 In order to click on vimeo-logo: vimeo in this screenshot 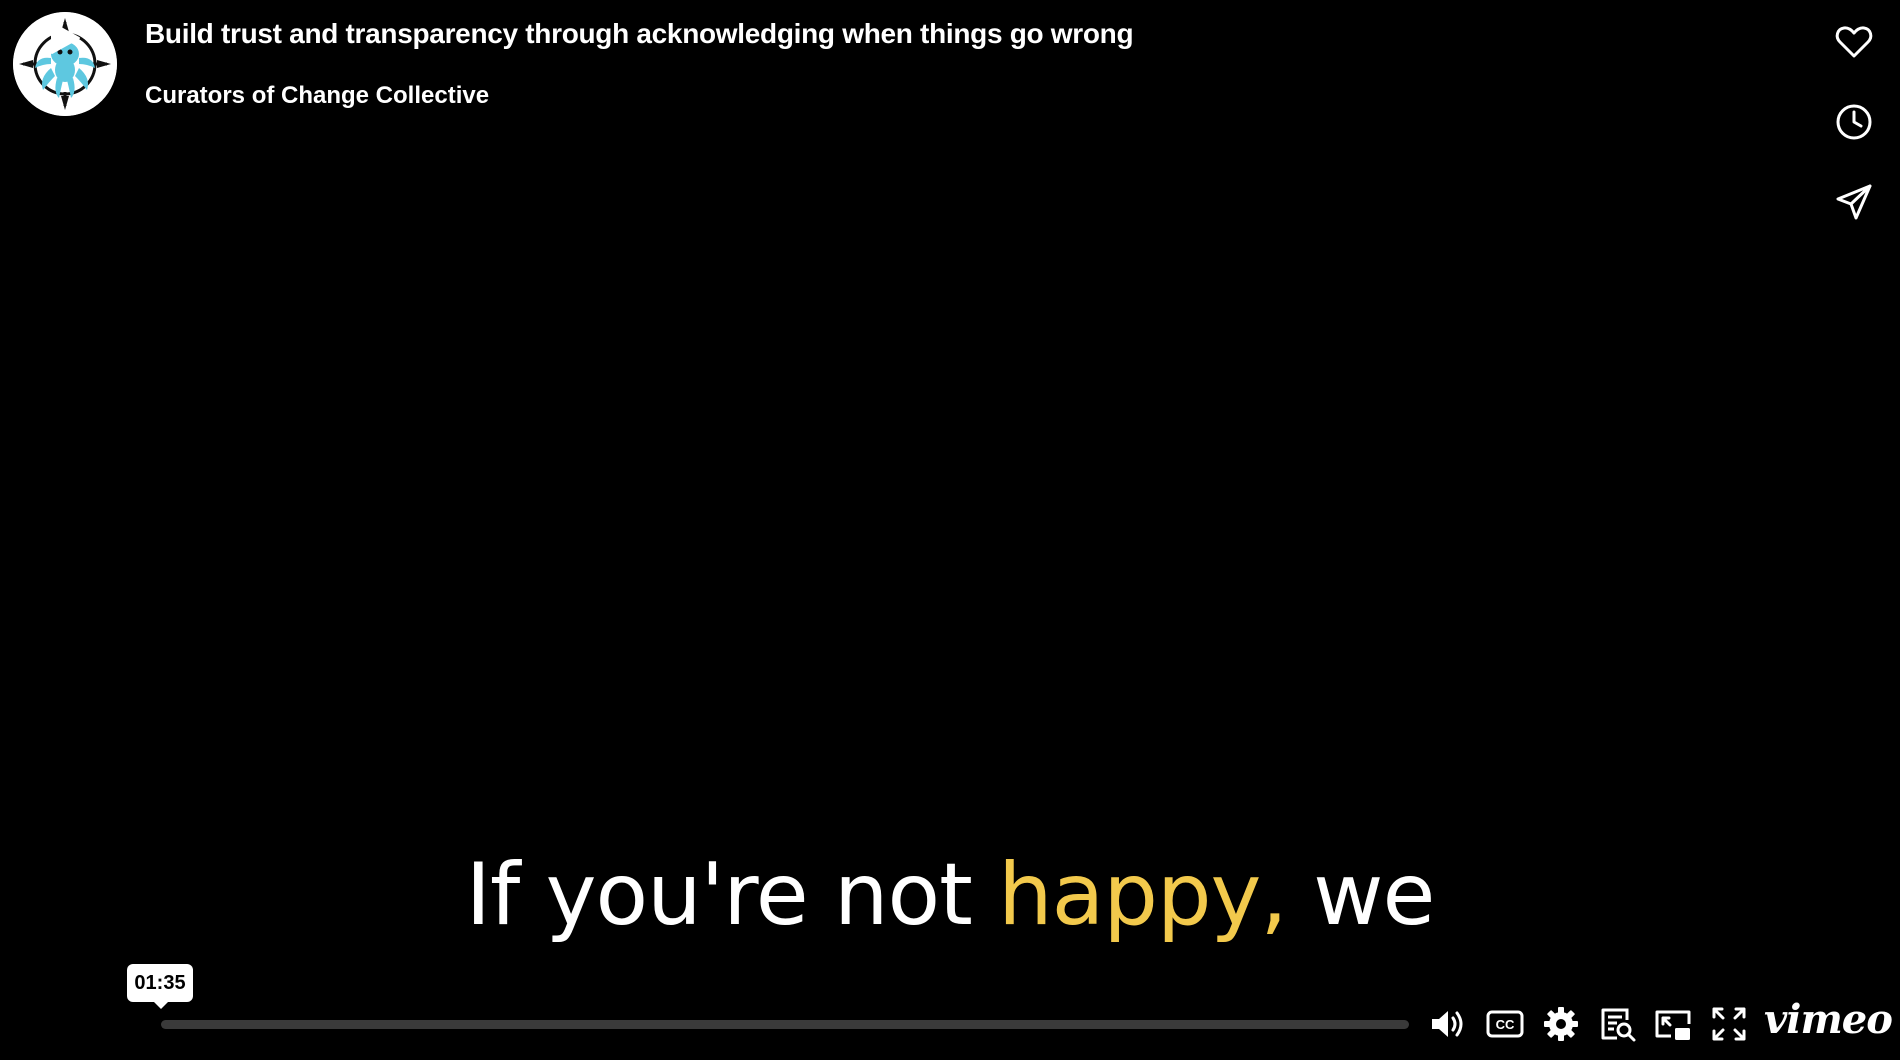, I will do `click(1828, 1019)`.